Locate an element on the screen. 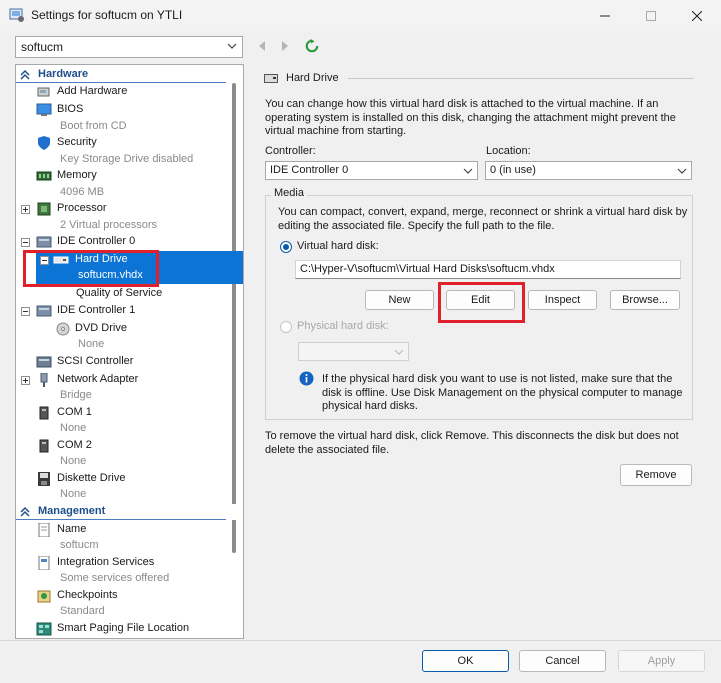 The width and height of the screenshot is (721, 683). controller-label: Controller: is located at coordinates (290, 151).